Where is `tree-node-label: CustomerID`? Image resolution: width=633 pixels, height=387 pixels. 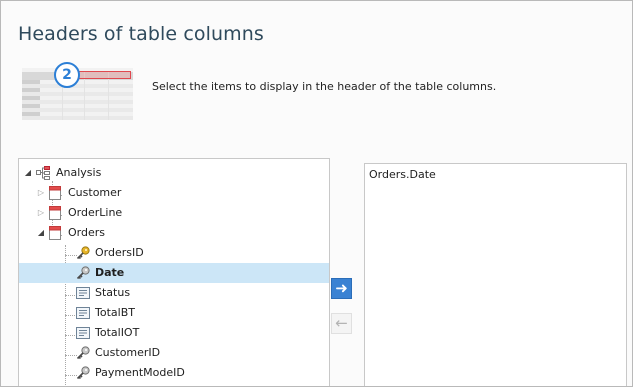 tree-node-label: CustomerID is located at coordinates (128, 352).